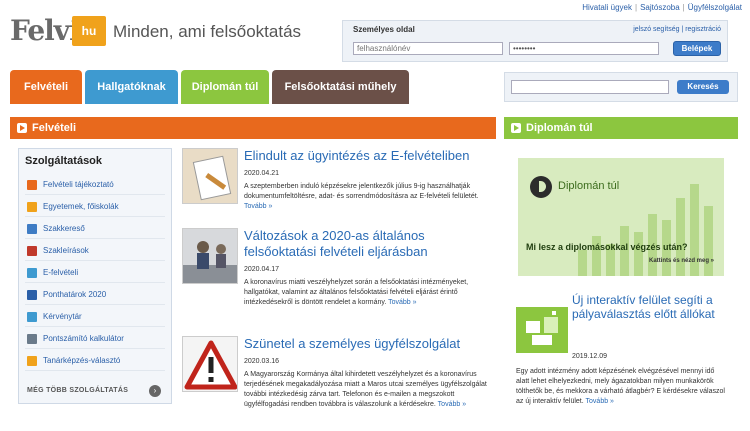  I want to click on banner-cta: Kattints és nézd meg », so click(681, 261).